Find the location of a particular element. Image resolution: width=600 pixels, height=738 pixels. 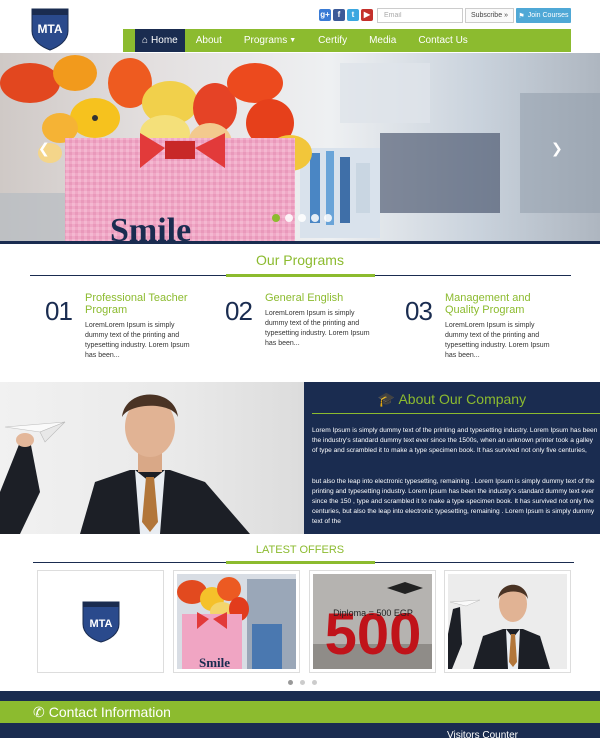

hero-pagination is located at coordinates (302, 218).